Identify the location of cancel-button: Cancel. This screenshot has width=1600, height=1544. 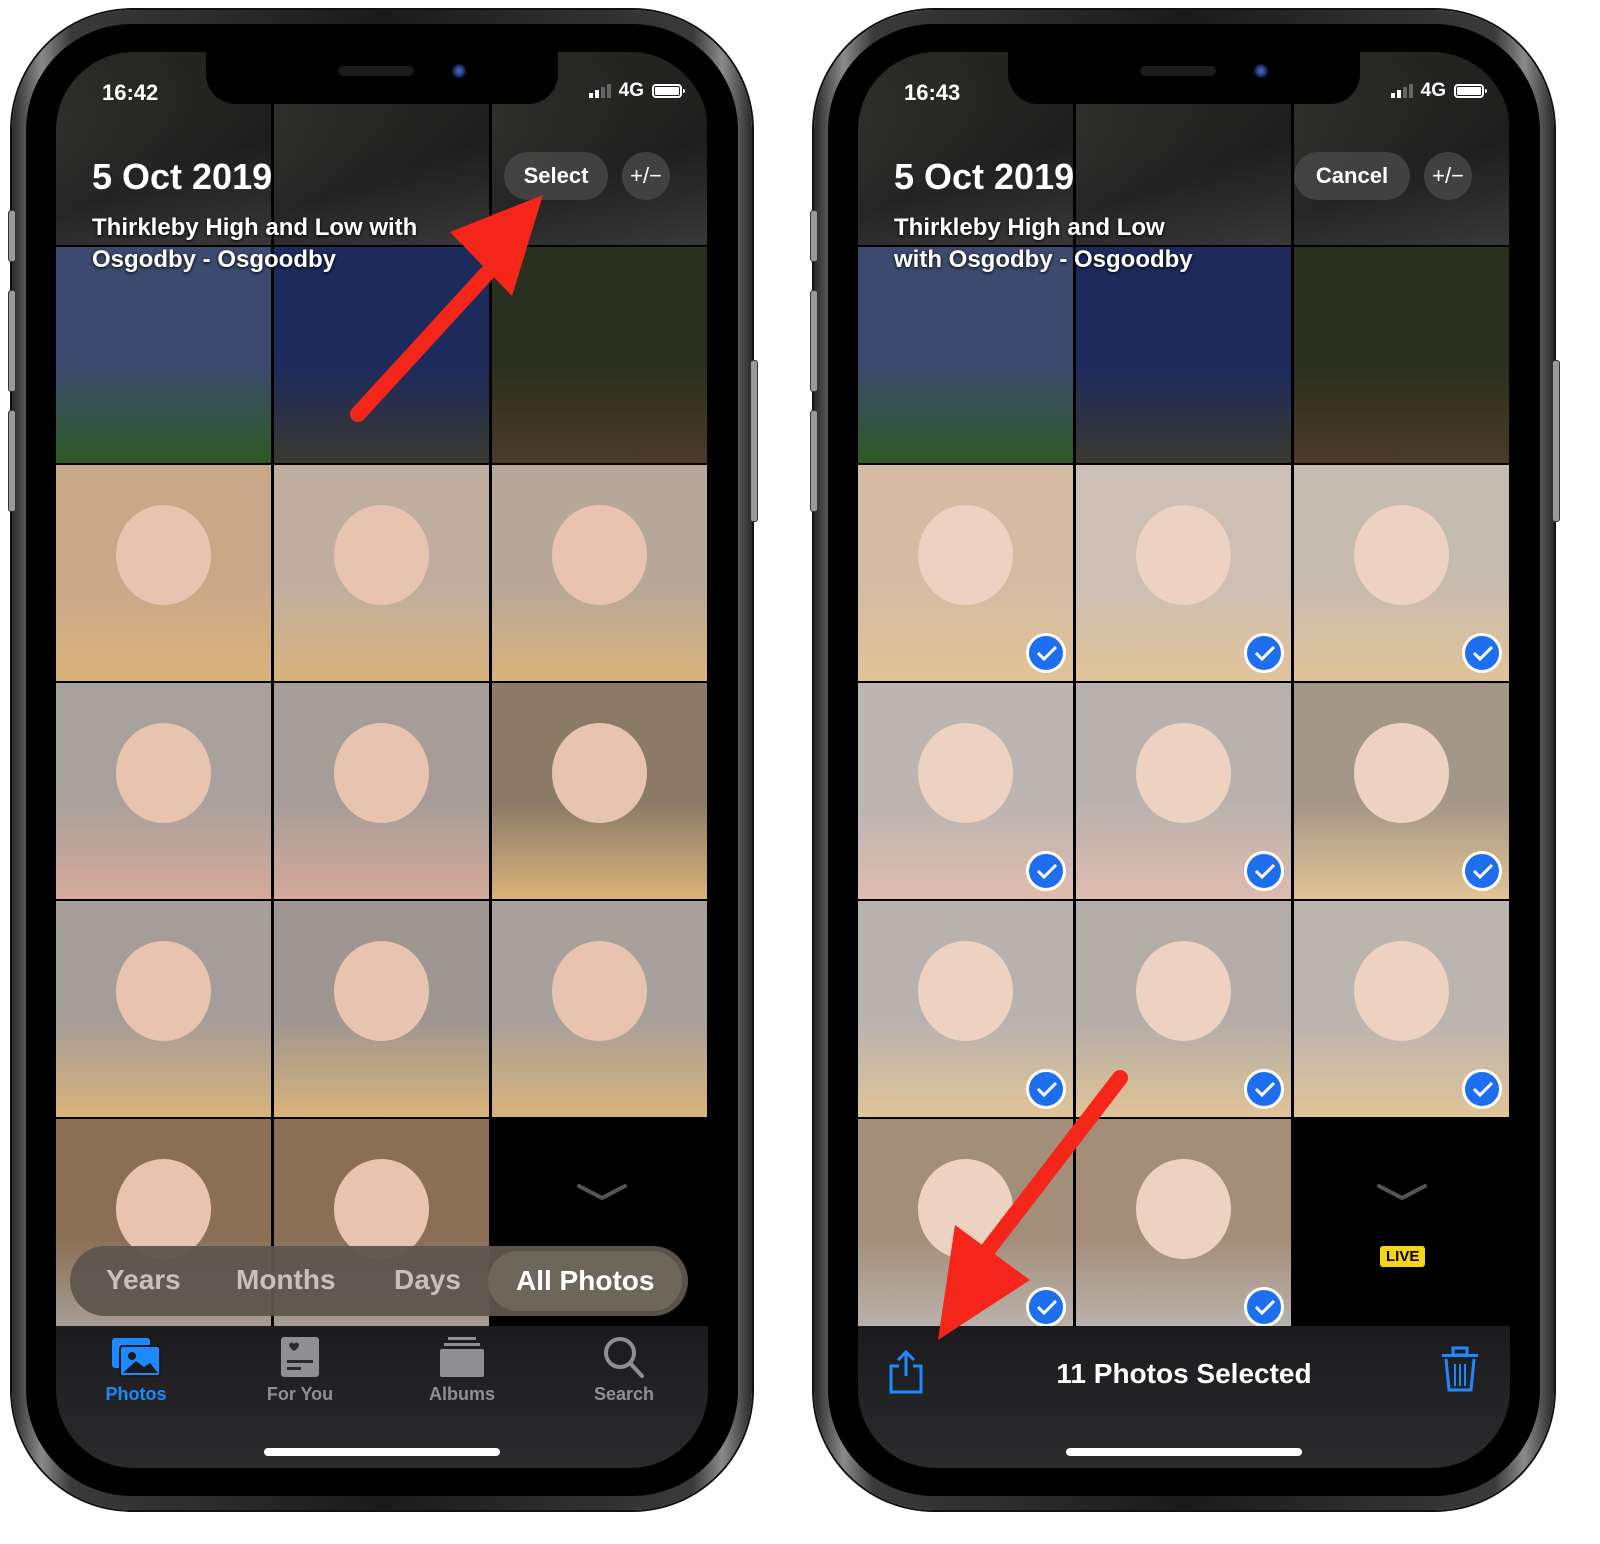
(1352, 176).